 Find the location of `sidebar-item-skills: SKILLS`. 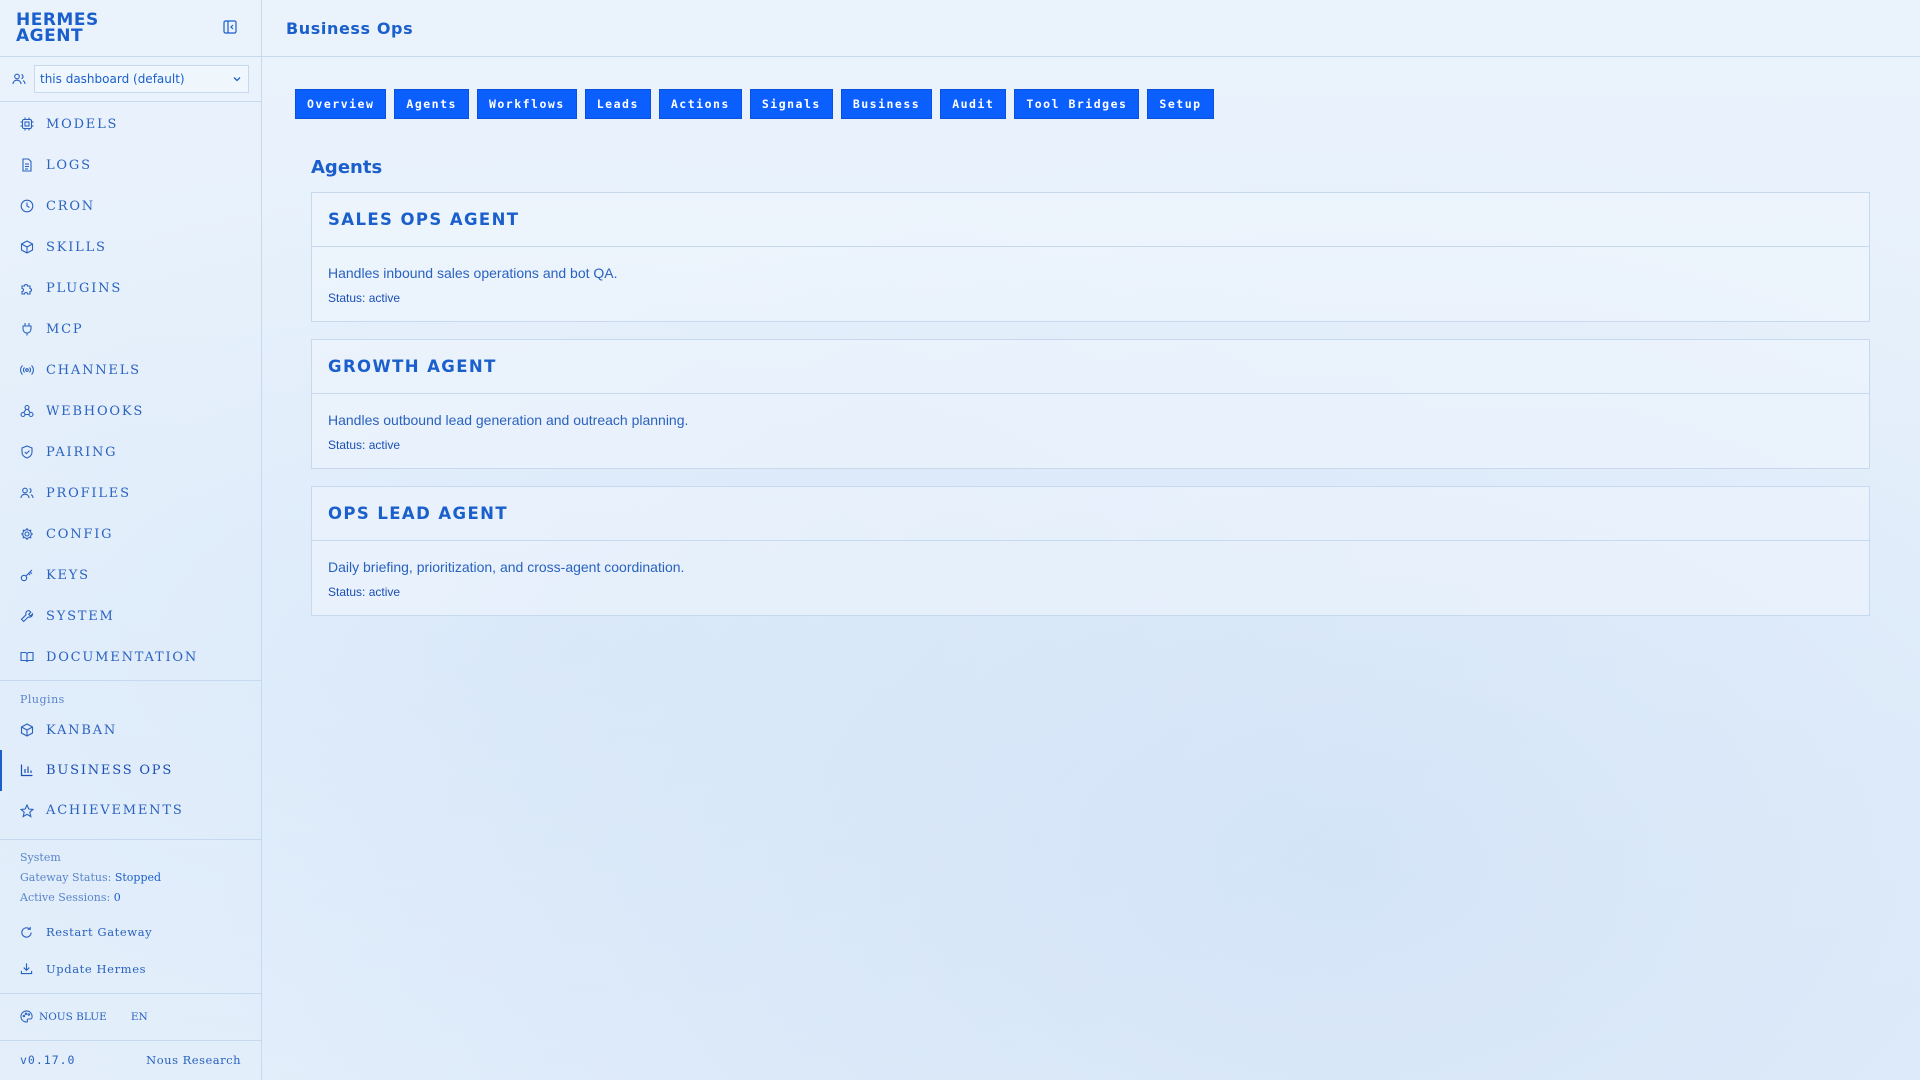

sidebar-item-skills: SKILLS is located at coordinates (130, 247).